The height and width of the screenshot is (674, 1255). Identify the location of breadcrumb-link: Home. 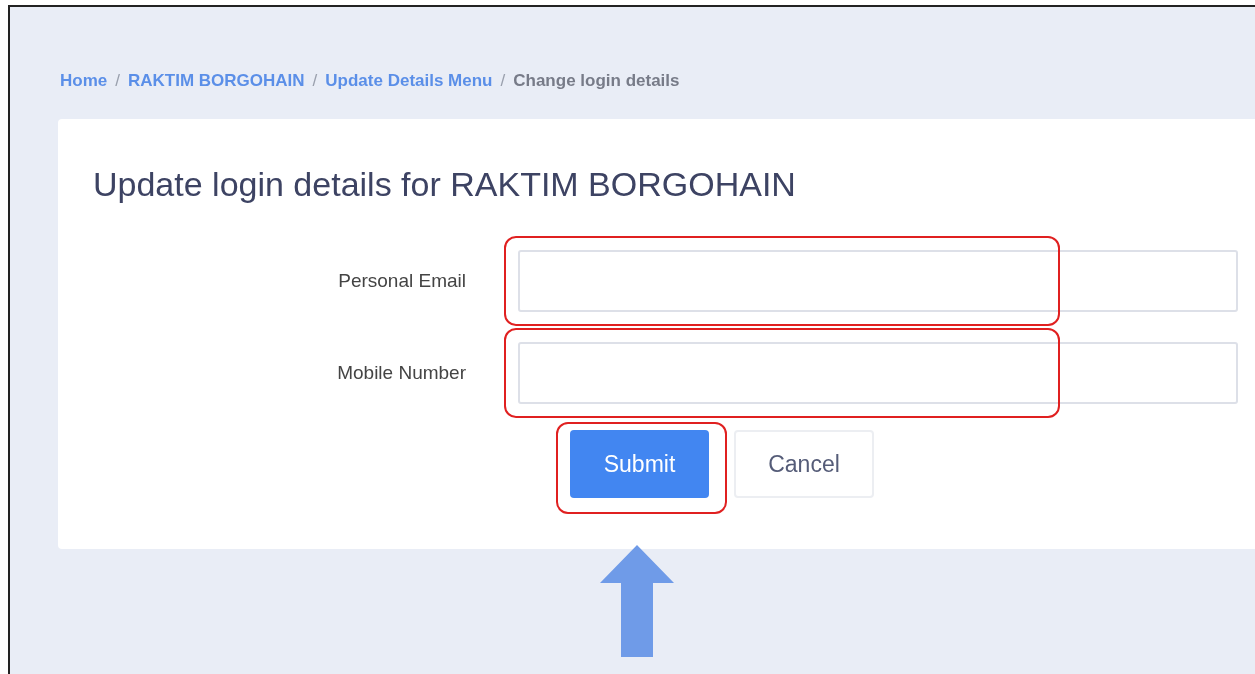
(84, 81).